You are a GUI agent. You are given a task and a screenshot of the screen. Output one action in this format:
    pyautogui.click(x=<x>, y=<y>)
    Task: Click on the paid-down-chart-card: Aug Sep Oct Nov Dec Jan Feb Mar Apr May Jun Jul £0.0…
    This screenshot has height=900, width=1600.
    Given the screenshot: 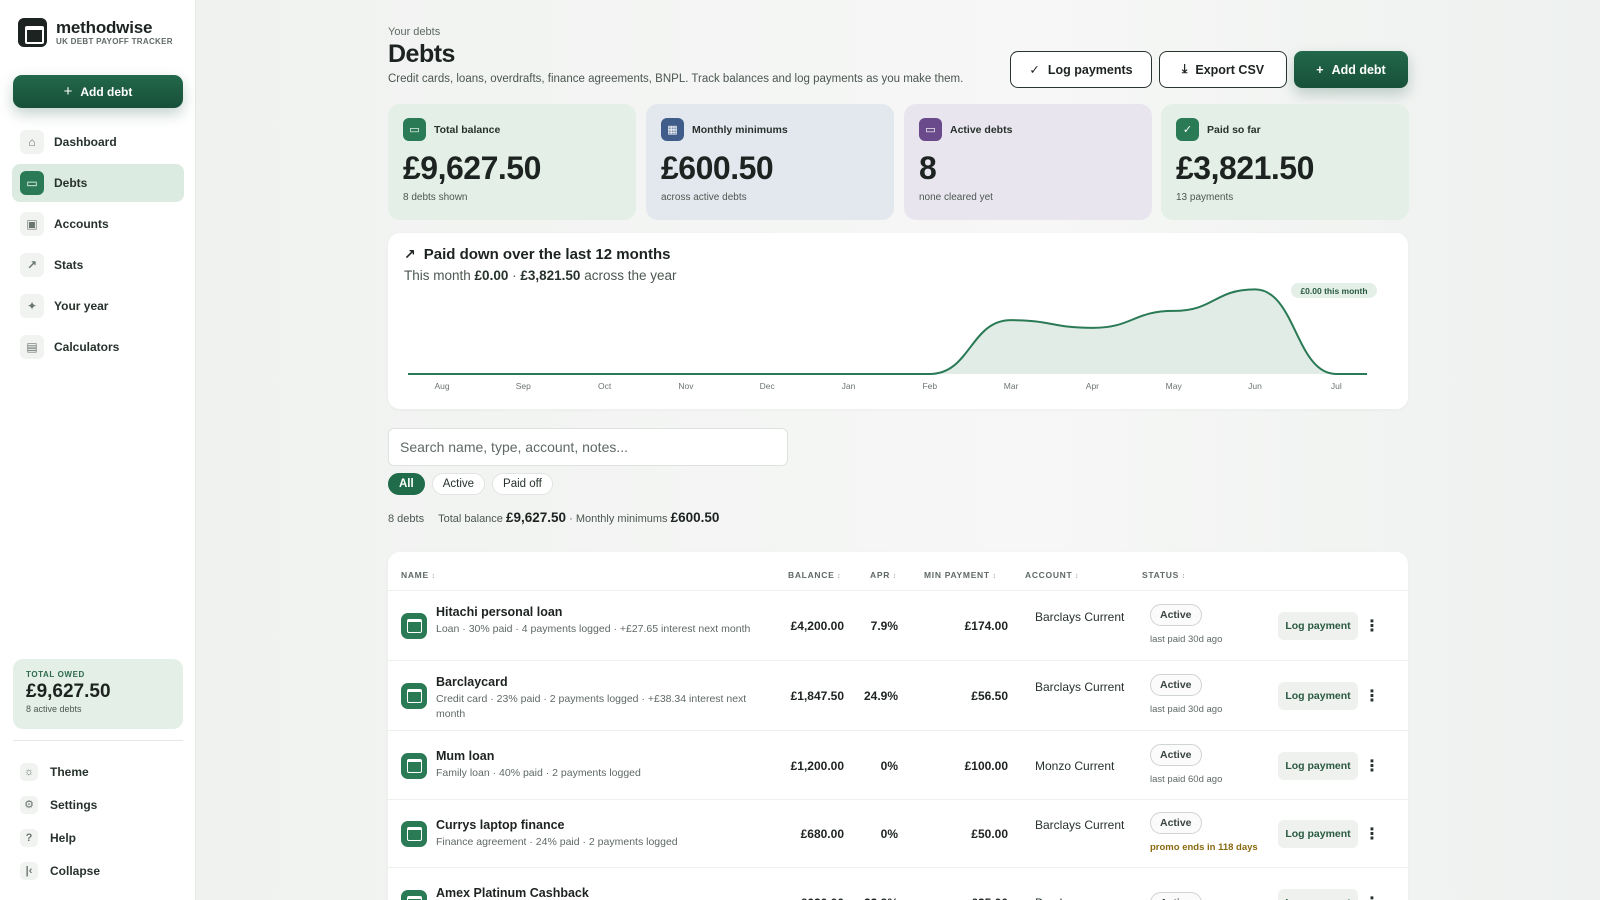 What is the action you would take?
    pyautogui.click(x=898, y=321)
    